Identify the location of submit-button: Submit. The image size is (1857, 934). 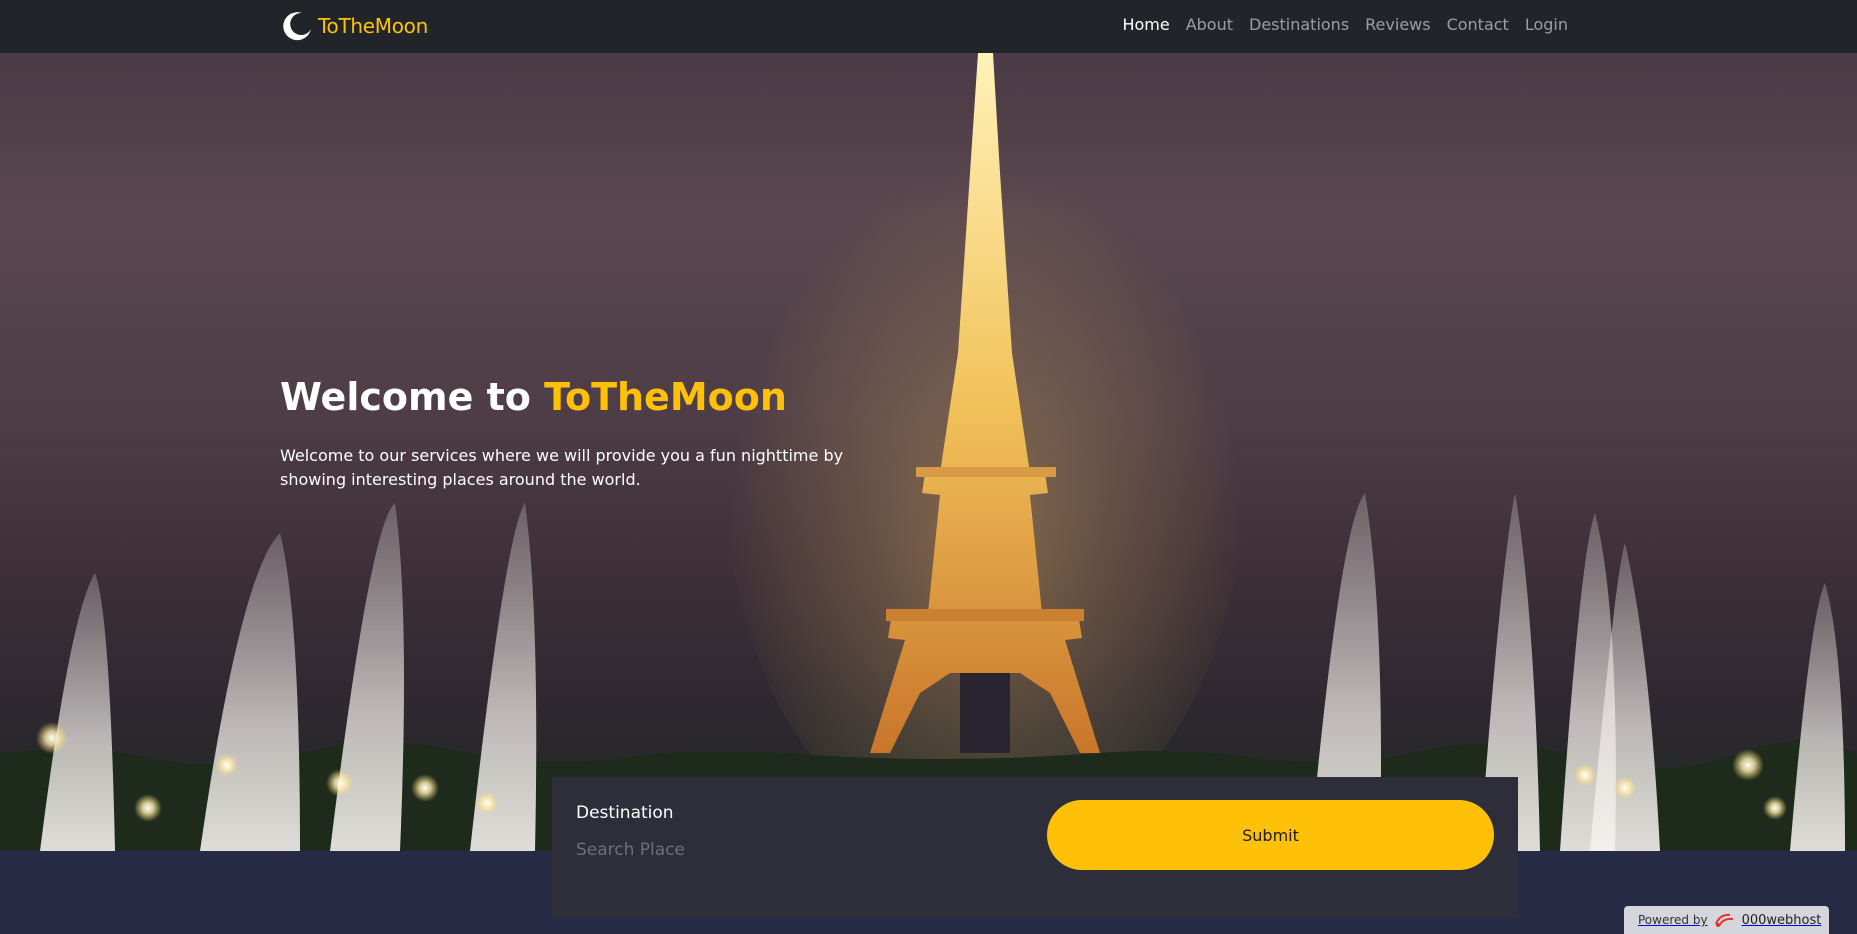
(1270, 835).